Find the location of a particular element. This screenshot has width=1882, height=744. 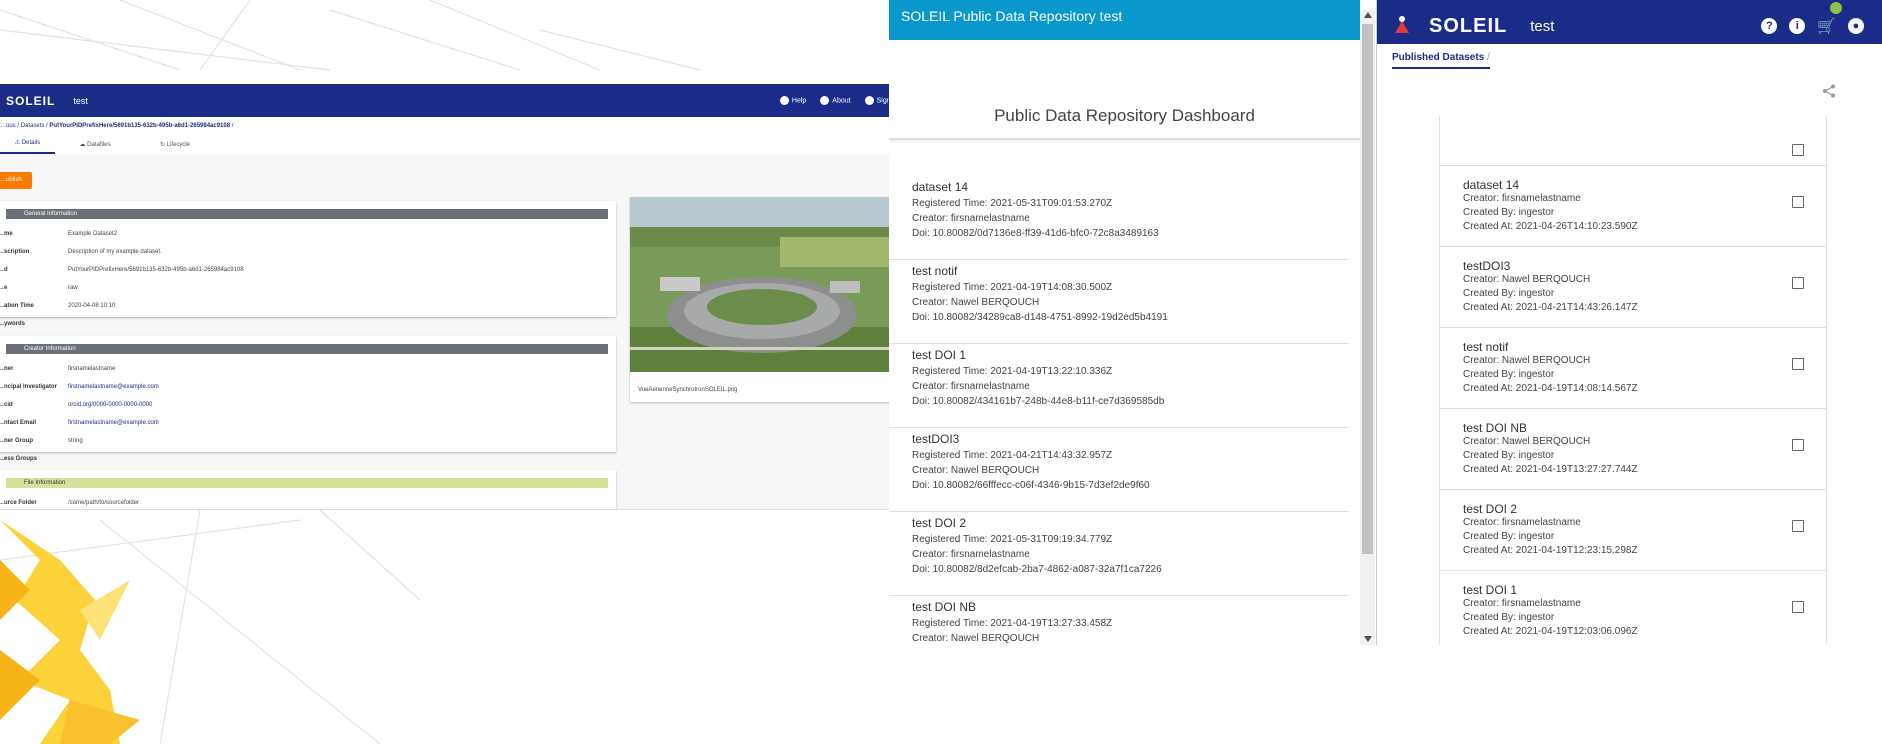

field-label: …scription is located at coordinates (15, 252).